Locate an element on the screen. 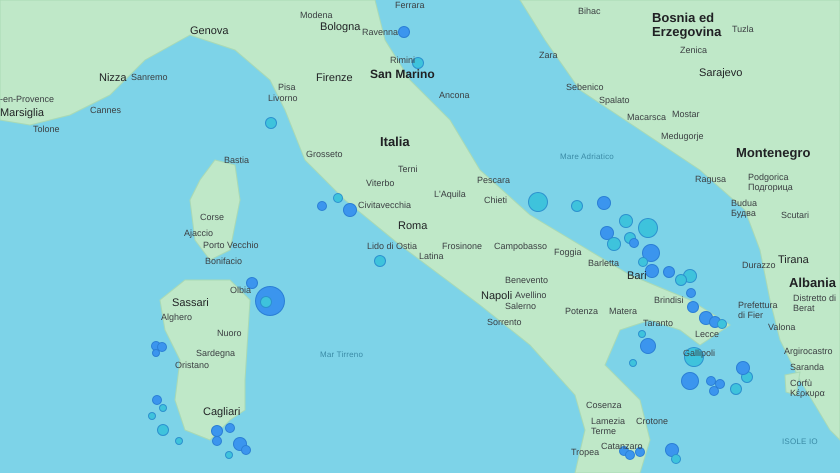 The height and width of the screenshot is (473, 840). city-label: -en-Provence is located at coordinates (27, 99).